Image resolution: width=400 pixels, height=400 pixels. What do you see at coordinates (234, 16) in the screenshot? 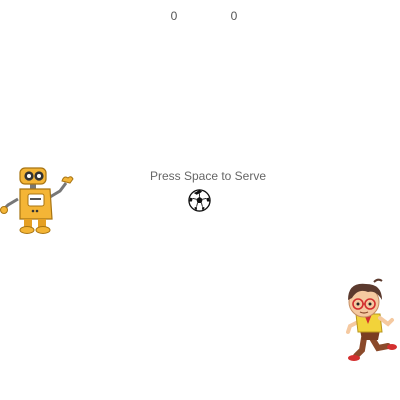
I see `right-score: 0` at bounding box center [234, 16].